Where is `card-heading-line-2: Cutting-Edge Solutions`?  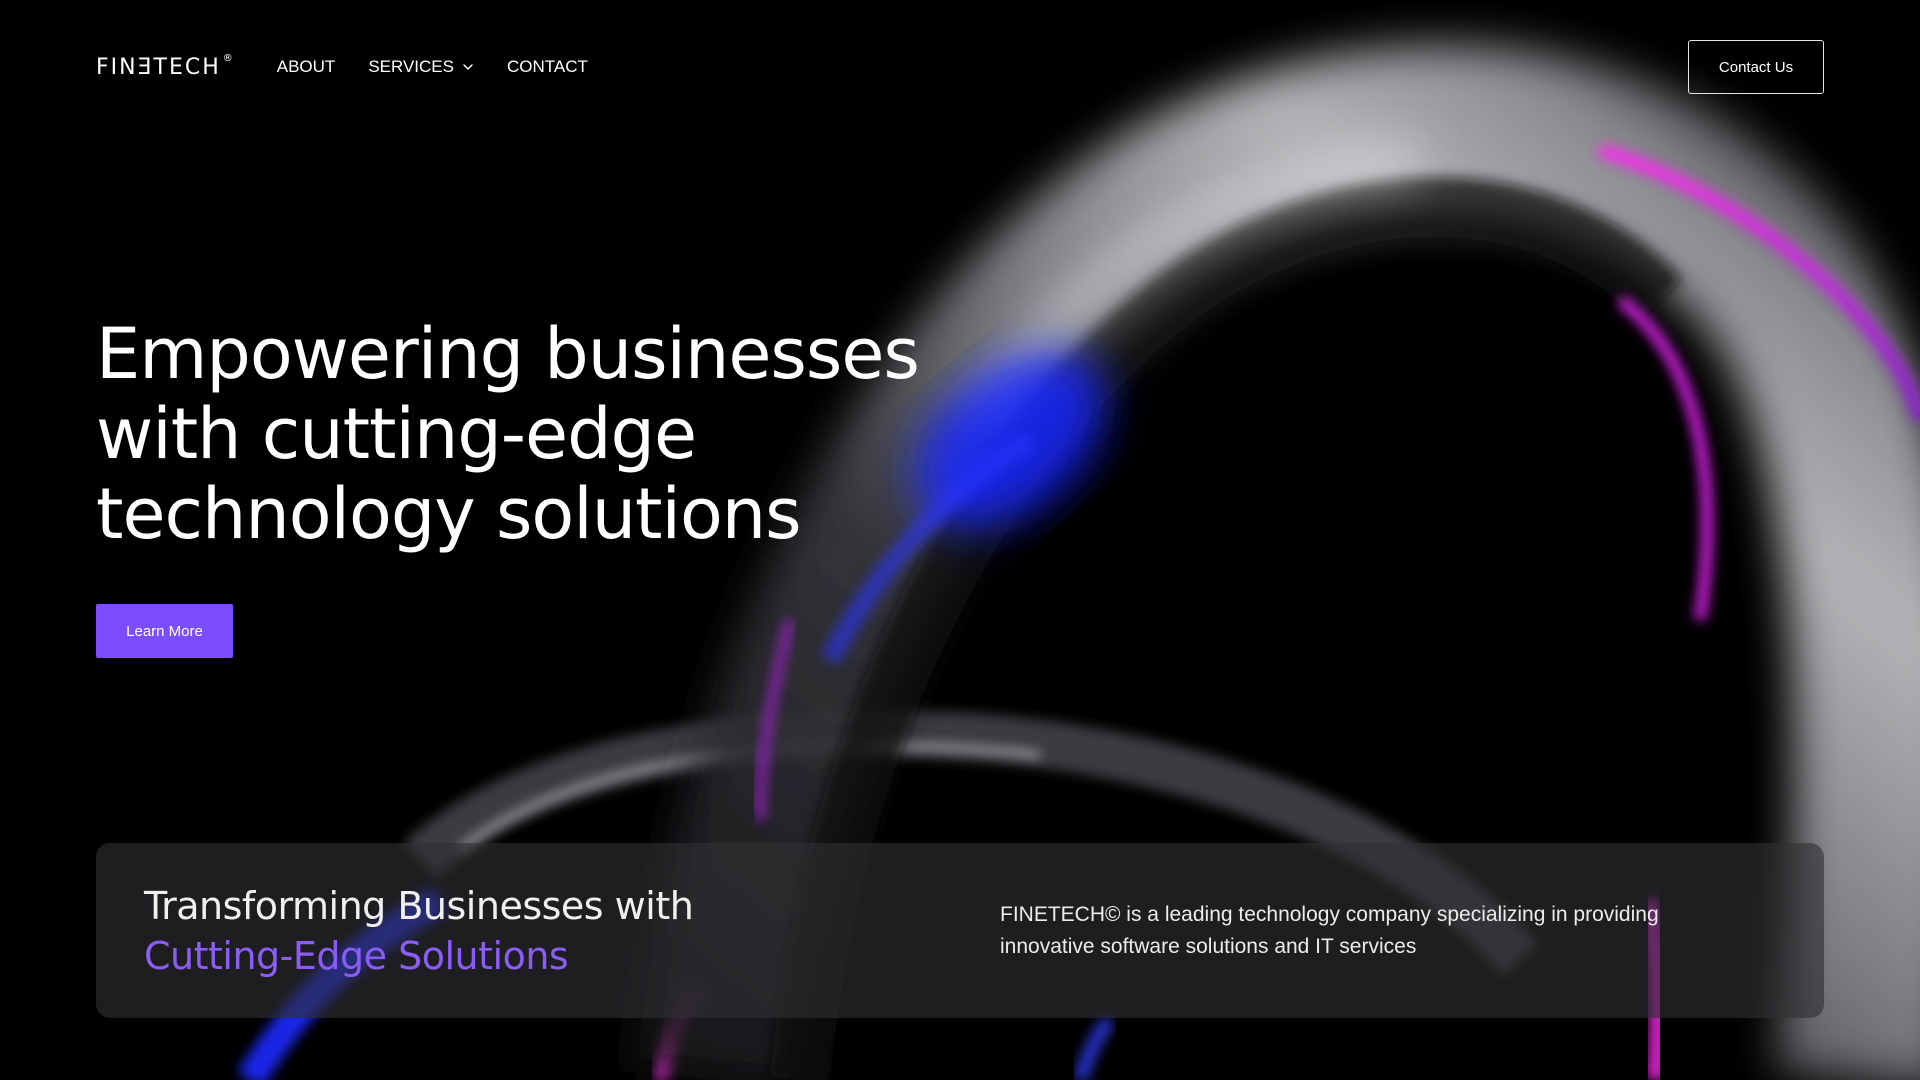
card-heading-line-2: Cutting-Edge Solutions is located at coordinates (356, 955).